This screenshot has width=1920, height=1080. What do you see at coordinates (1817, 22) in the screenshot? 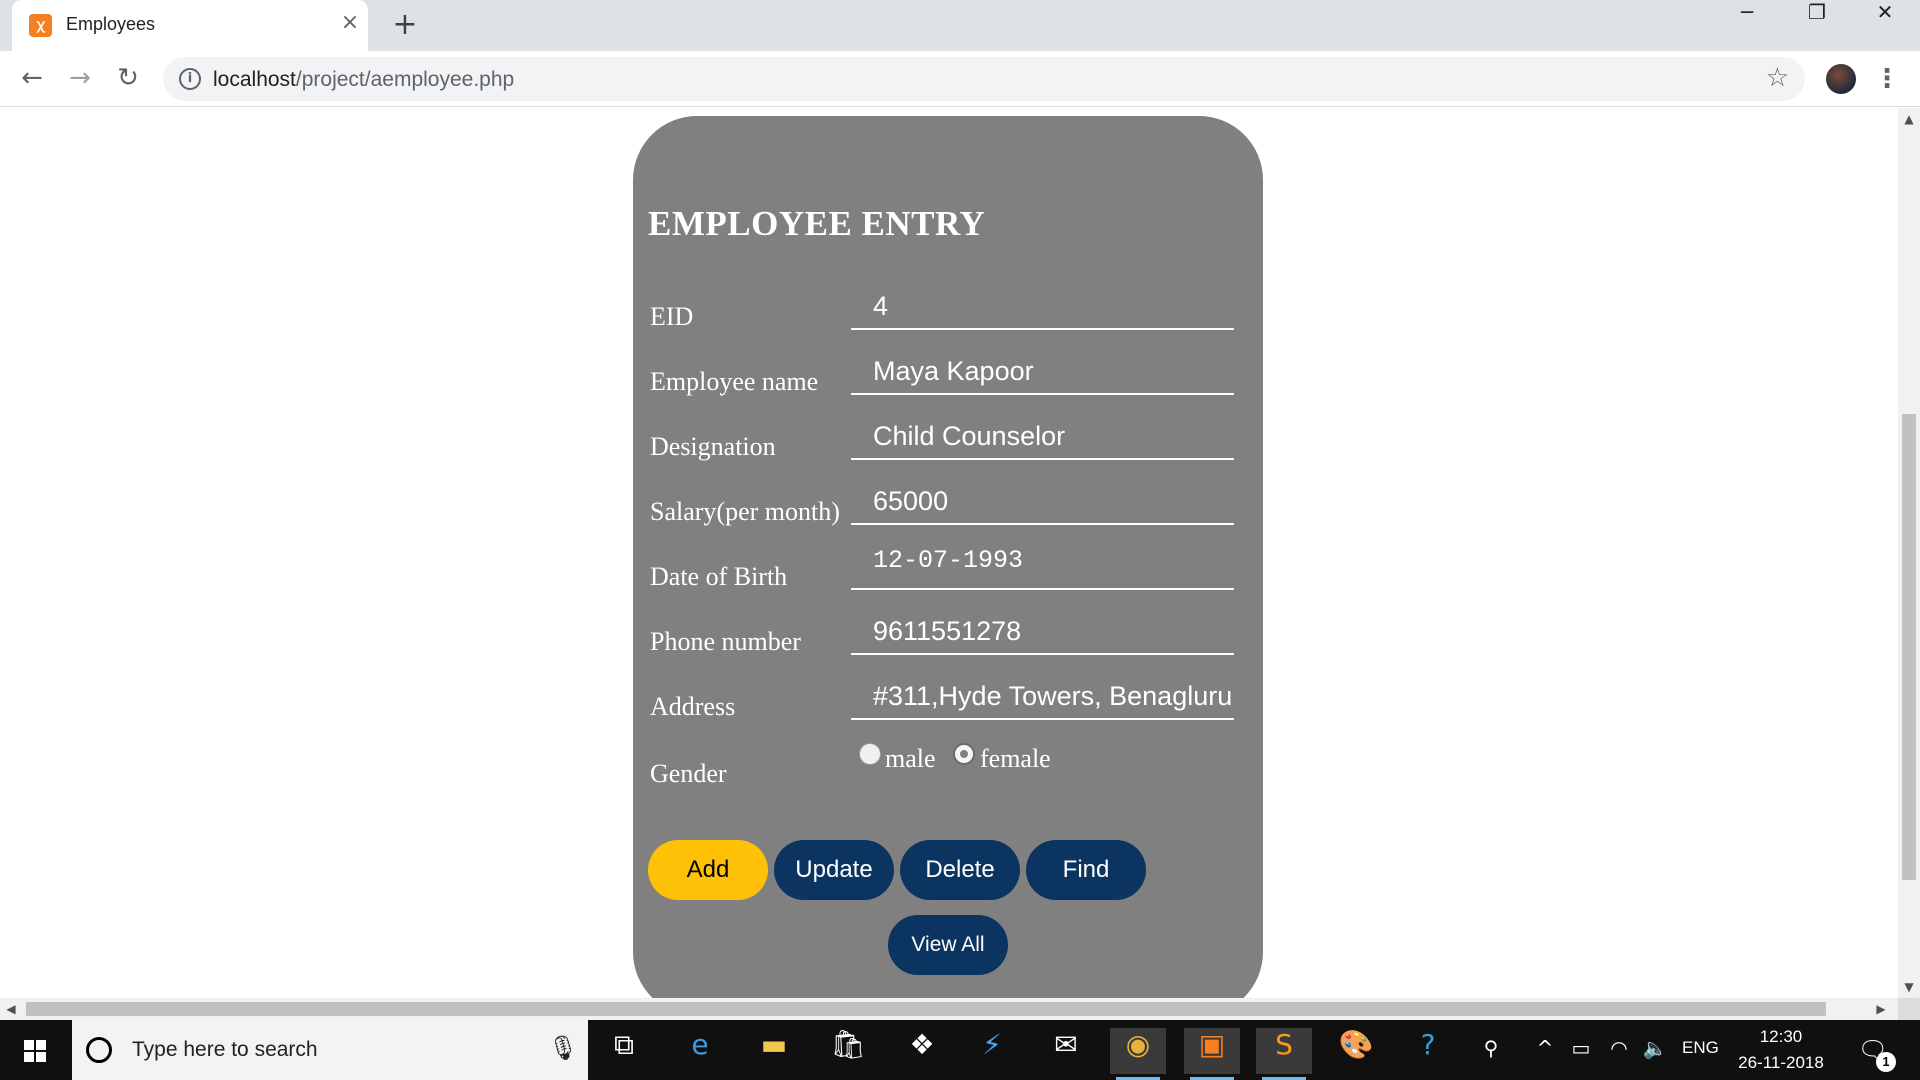
I see `restore-button: ❐` at bounding box center [1817, 22].